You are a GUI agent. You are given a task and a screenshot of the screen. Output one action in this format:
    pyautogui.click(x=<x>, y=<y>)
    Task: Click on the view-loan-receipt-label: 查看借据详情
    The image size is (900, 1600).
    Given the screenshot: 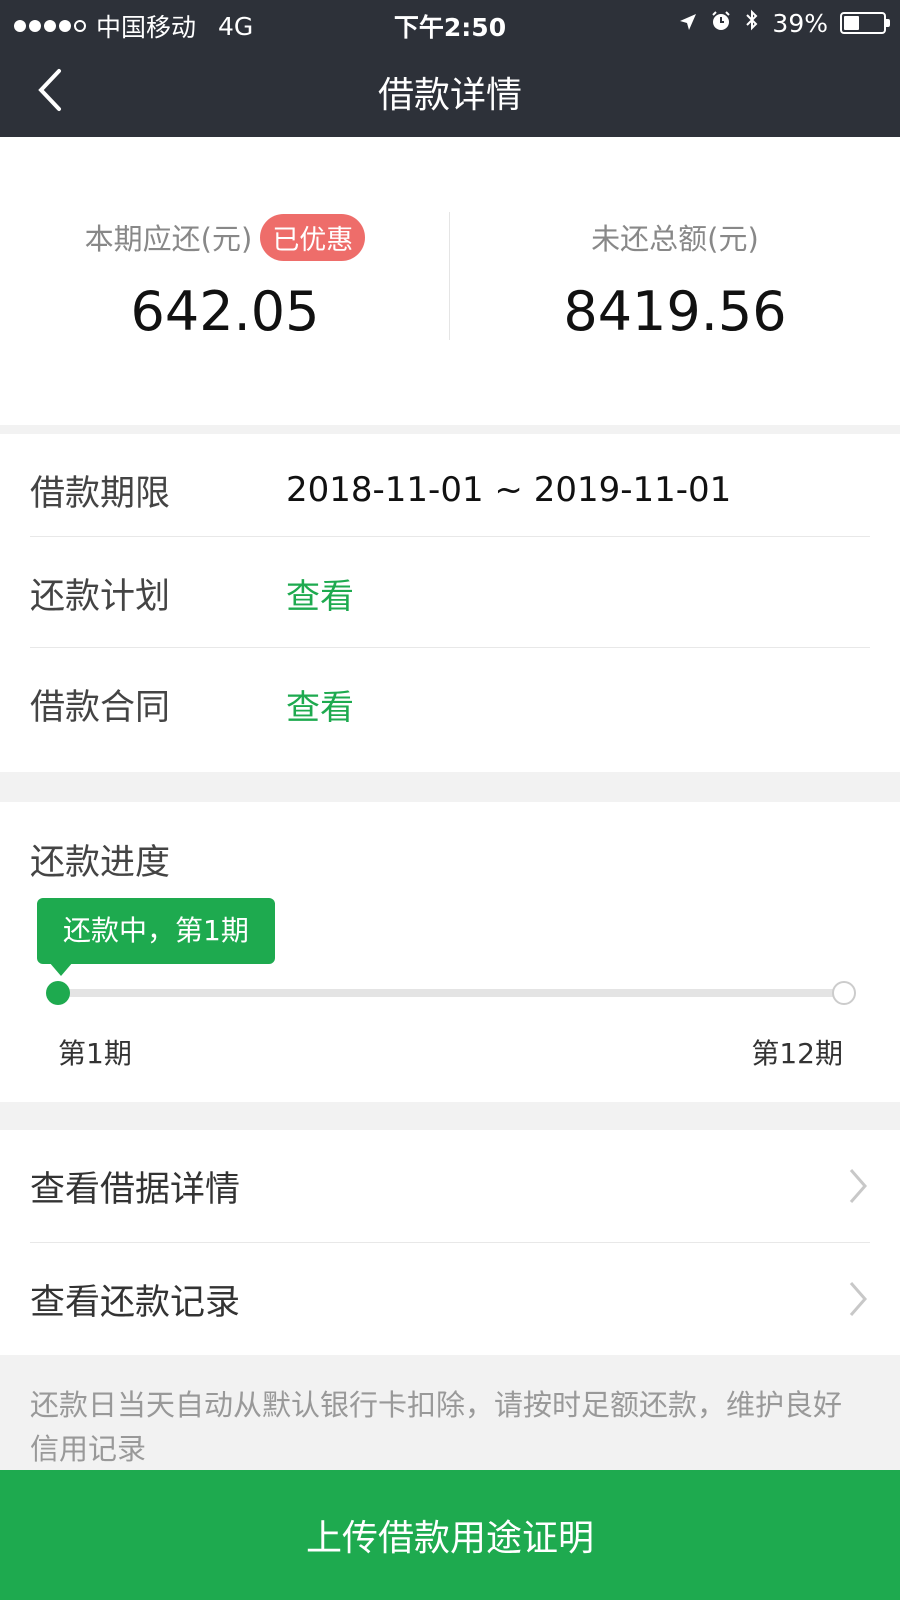 What is the action you would take?
    pyautogui.click(x=135, y=1189)
    